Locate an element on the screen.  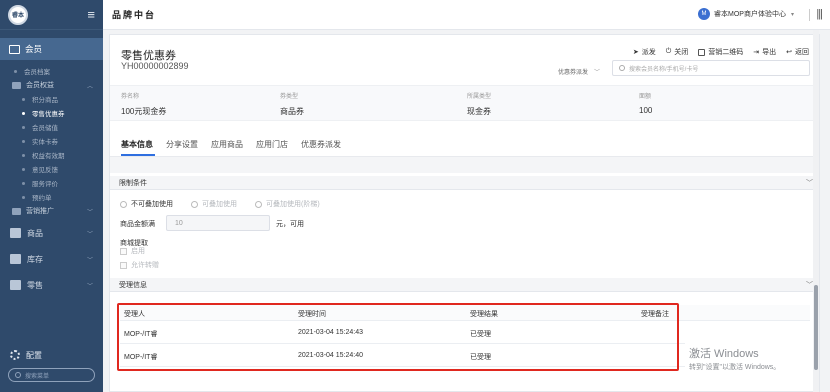
export-icon: ⇥ is located at coordinates (756, 52).